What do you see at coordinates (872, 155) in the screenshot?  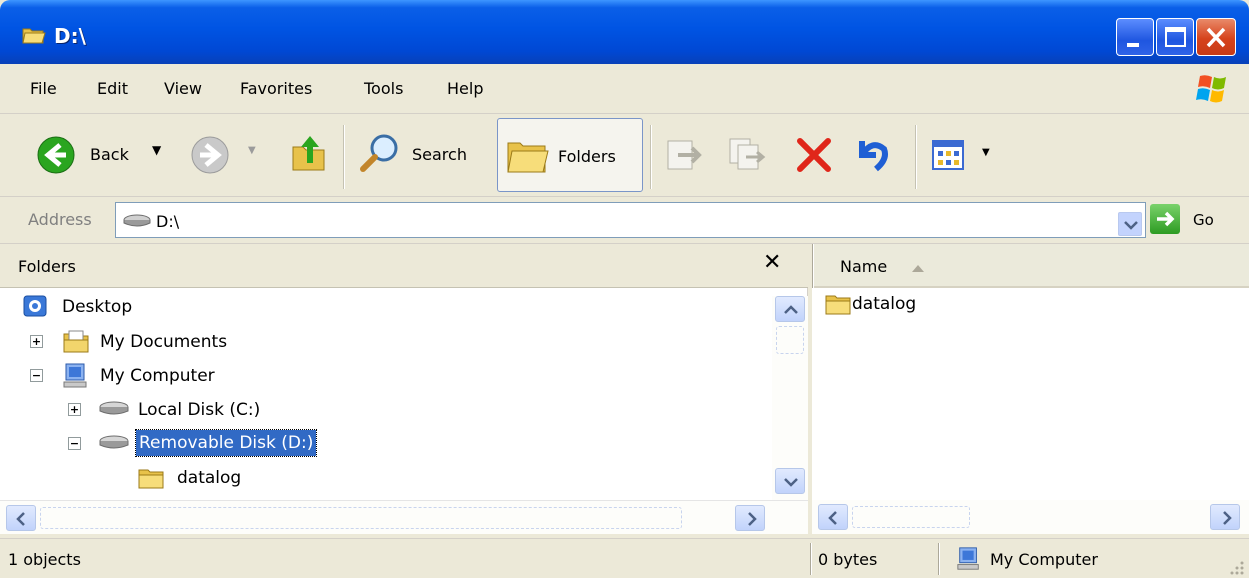 I see `undo-icon` at bounding box center [872, 155].